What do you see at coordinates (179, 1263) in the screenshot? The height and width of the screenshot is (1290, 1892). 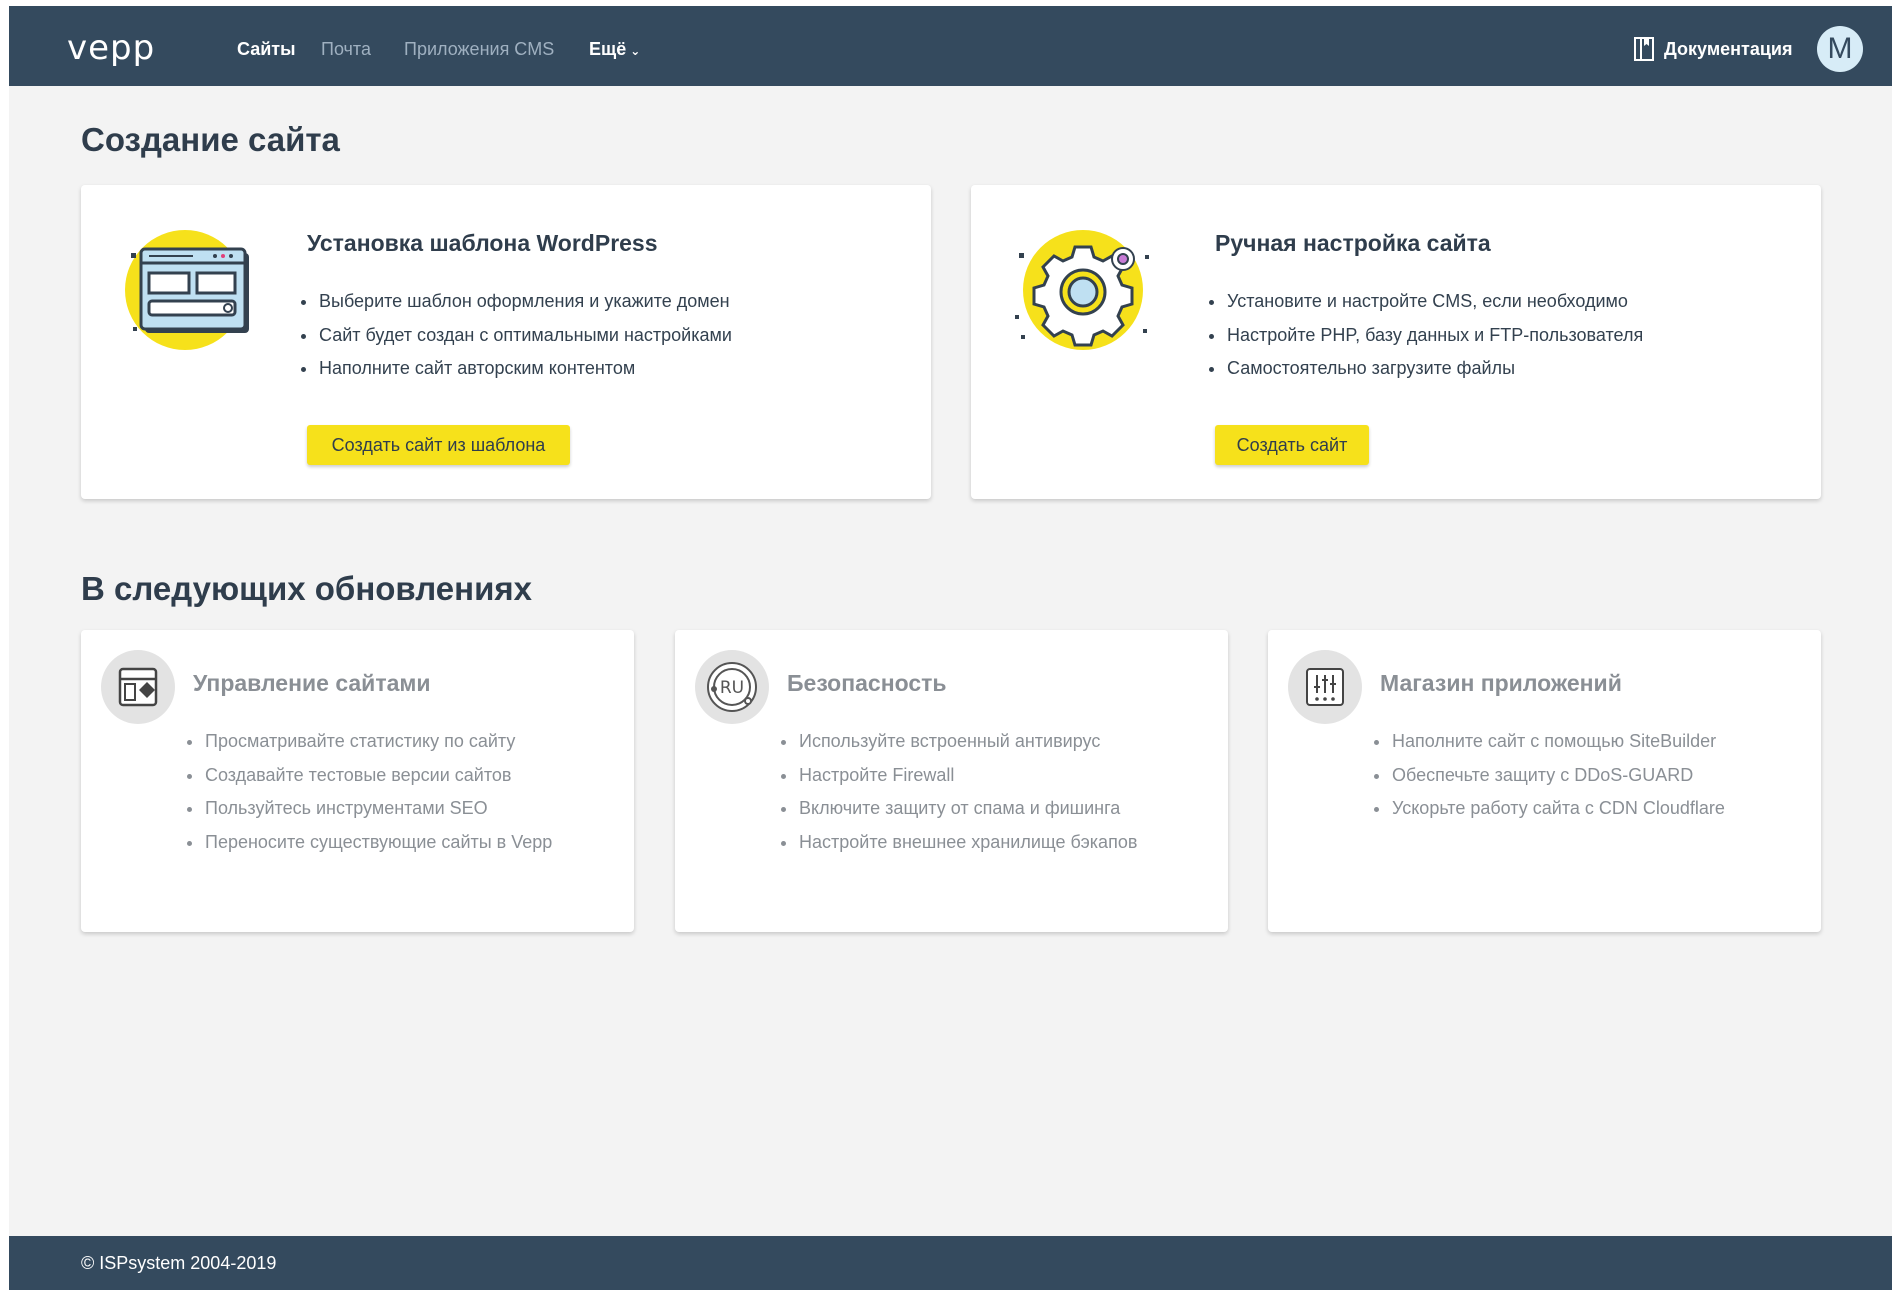 I see `copyright-text: © ISPsystem 2004-2019` at bounding box center [179, 1263].